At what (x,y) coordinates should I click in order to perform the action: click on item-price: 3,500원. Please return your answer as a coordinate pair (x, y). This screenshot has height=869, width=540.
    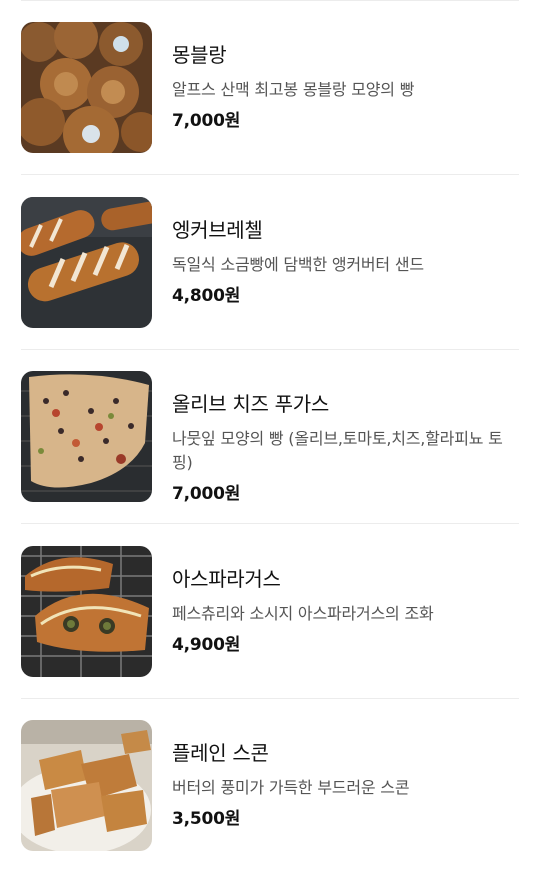
    Looking at the image, I should click on (206, 819).